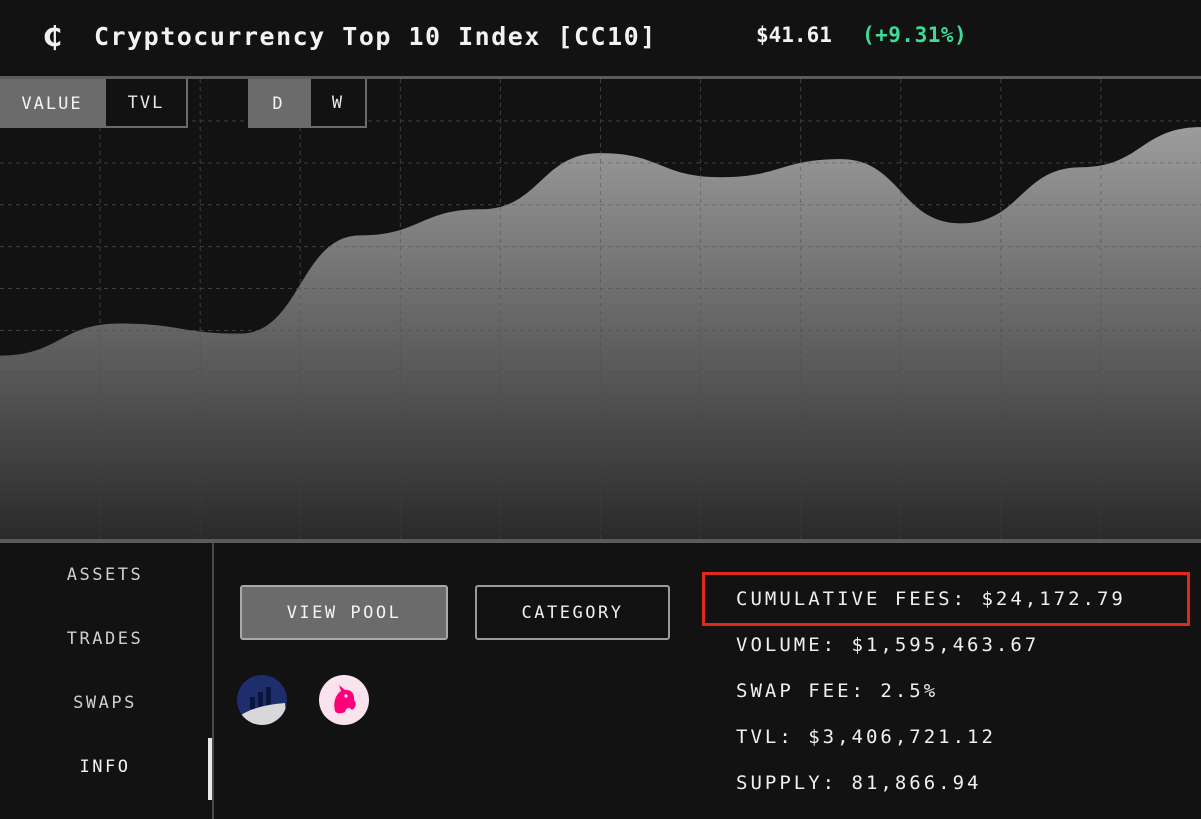 This screenshot has height=819, width=1201. What do you see at coordinates (52, 103) in the screenshot?
I see `metric-value-tab: VALUE` at bounding box center [52, 103].